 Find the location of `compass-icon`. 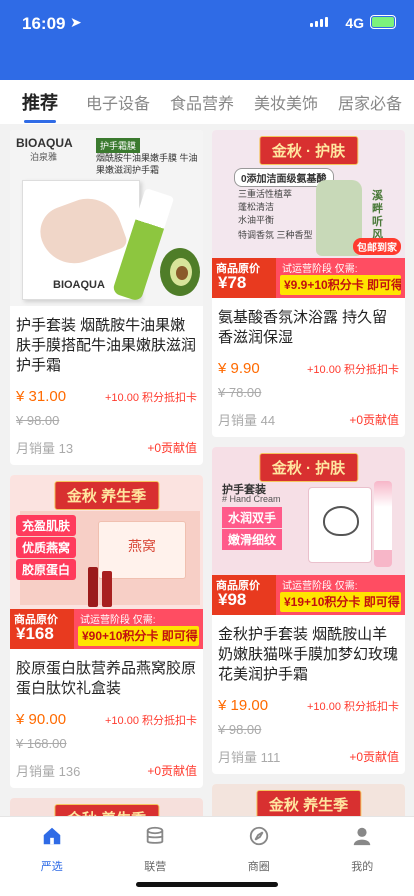

compass-icon is located at coordinates (258, 836).